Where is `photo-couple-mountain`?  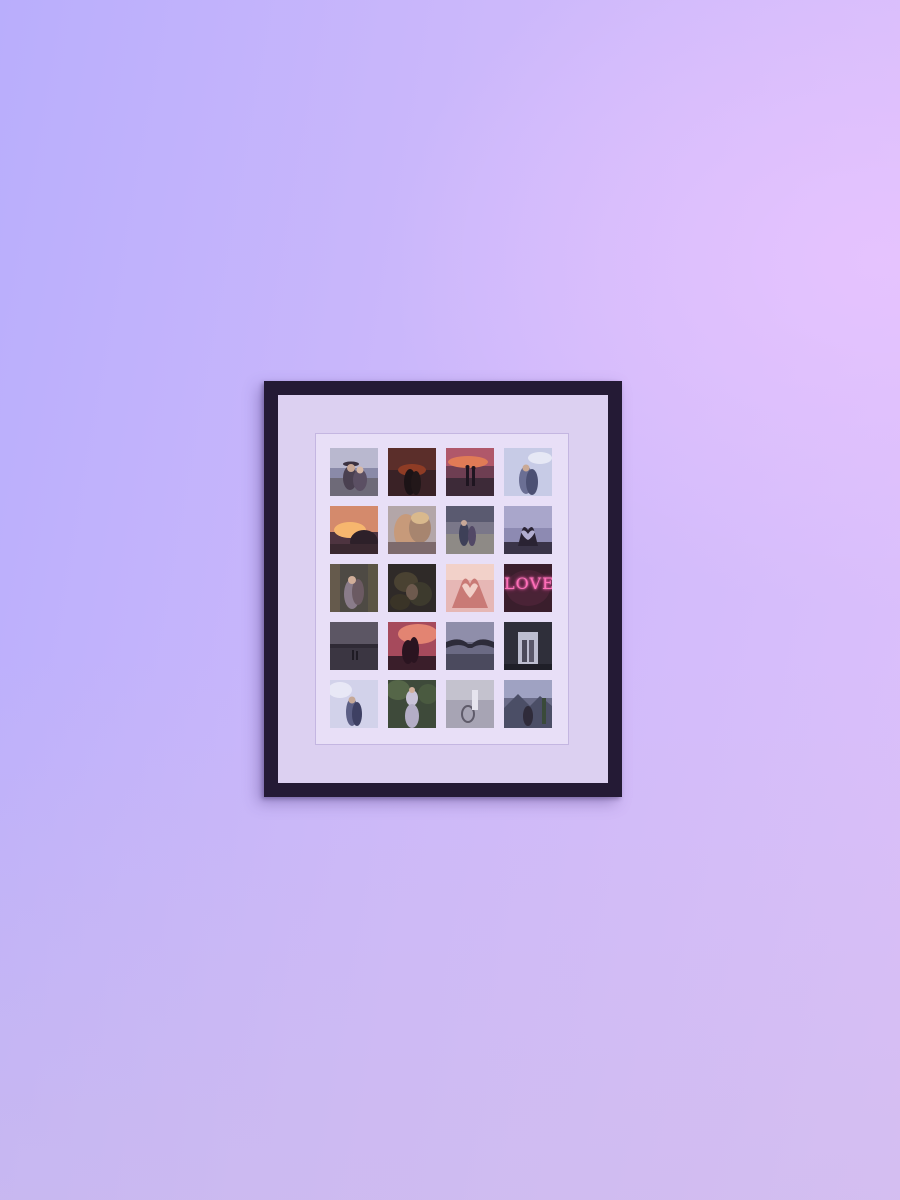
photo-couple-mountain is located at coordinates (528, 704).